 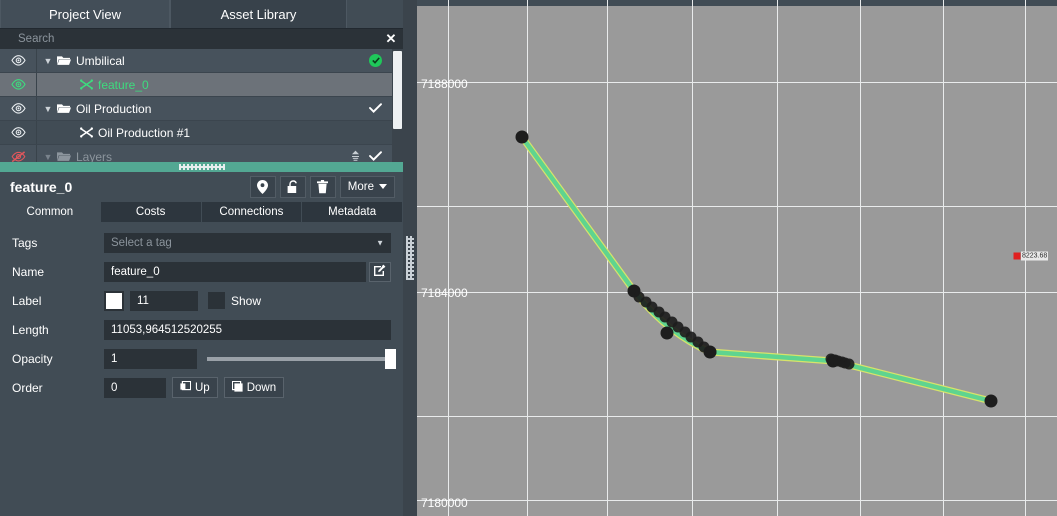 What do you see at coordinates (30, 329) in the screenshot?
I see `length-label: Length` at bounding box center [30, 329].